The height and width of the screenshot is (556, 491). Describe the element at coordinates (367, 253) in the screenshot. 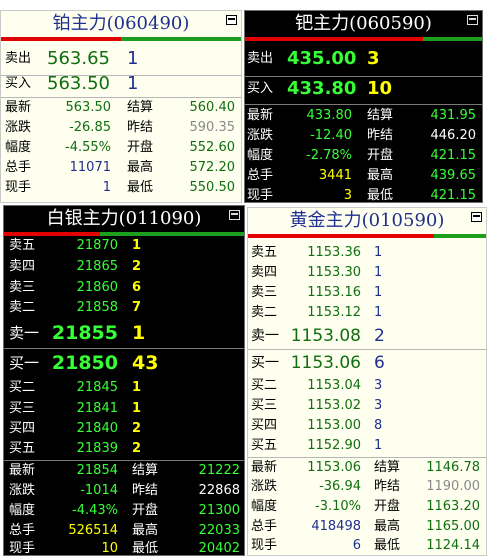

I see `ask-level: 卖五 1153.36 1` at that location.